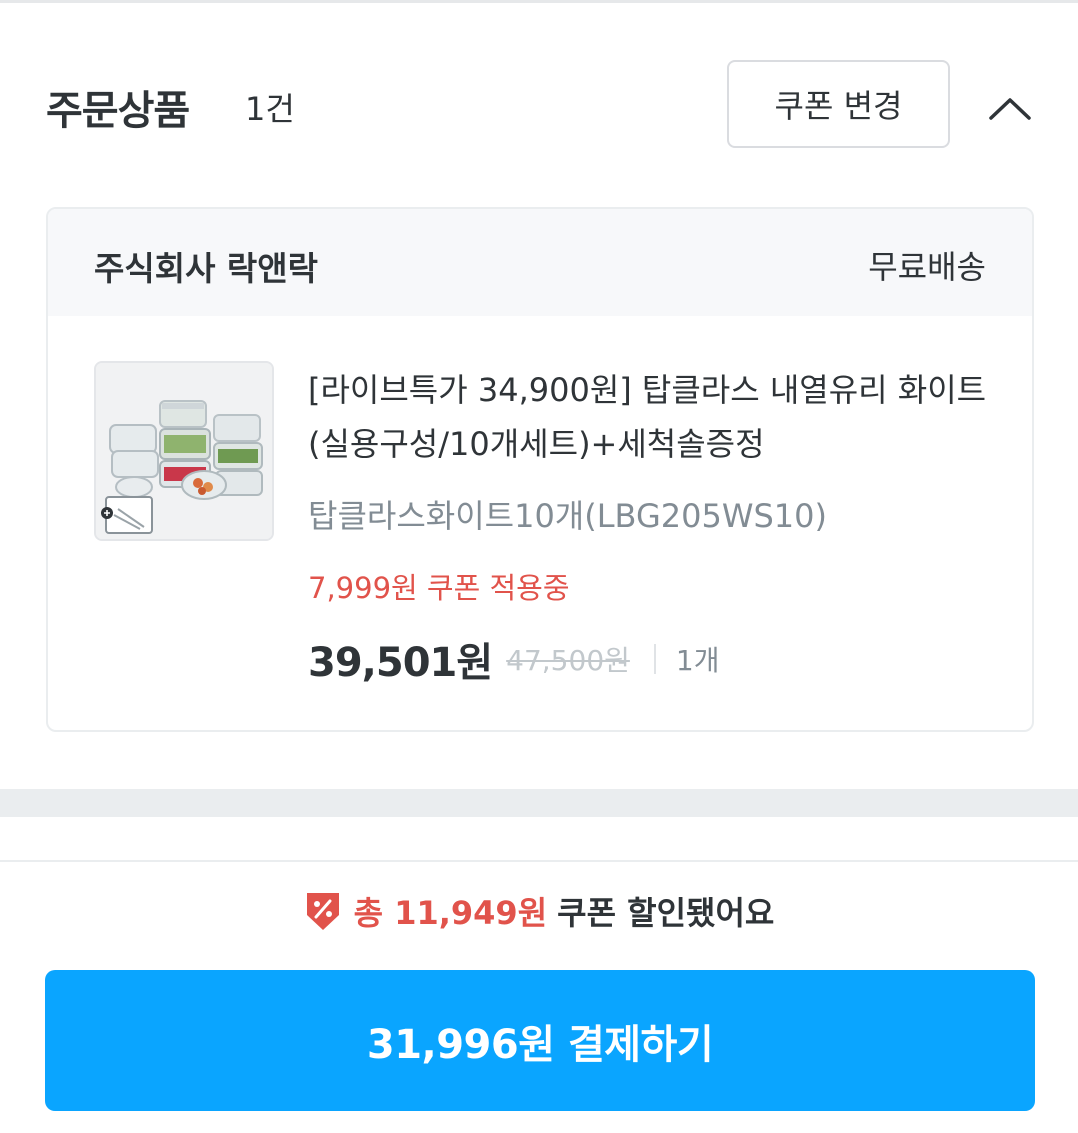  I want to click on discount-amount: 총 11,949원, so click(450, 913).